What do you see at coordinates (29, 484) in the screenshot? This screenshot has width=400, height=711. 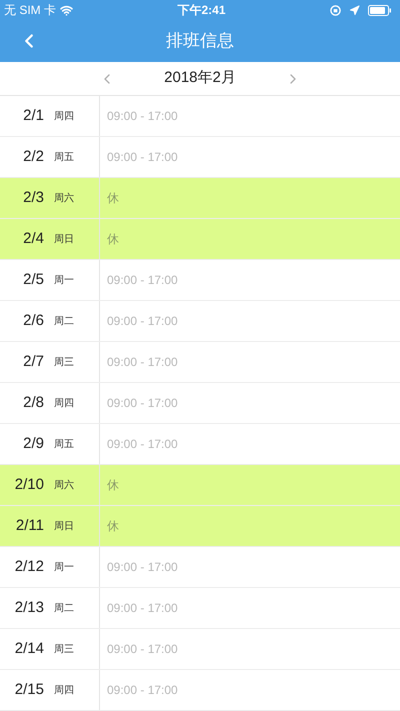 I see `date-label: 2/10` at bounding box center [29, 484].